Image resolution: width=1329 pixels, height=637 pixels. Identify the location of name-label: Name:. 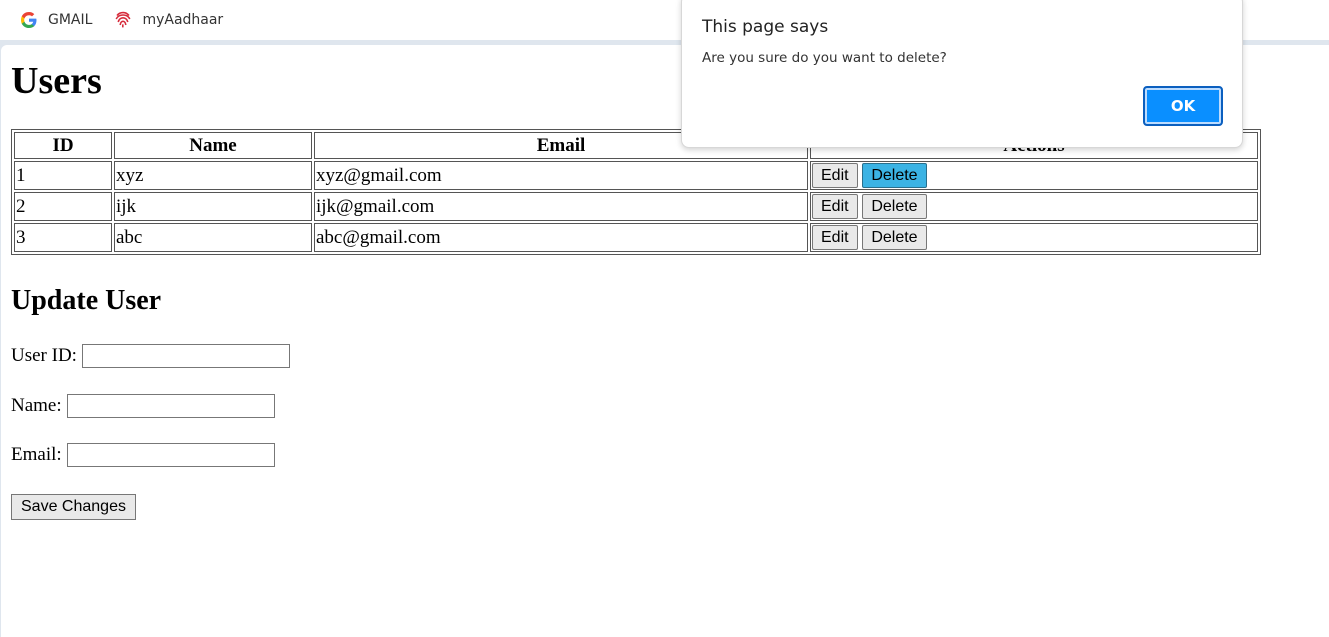
(36, 405).